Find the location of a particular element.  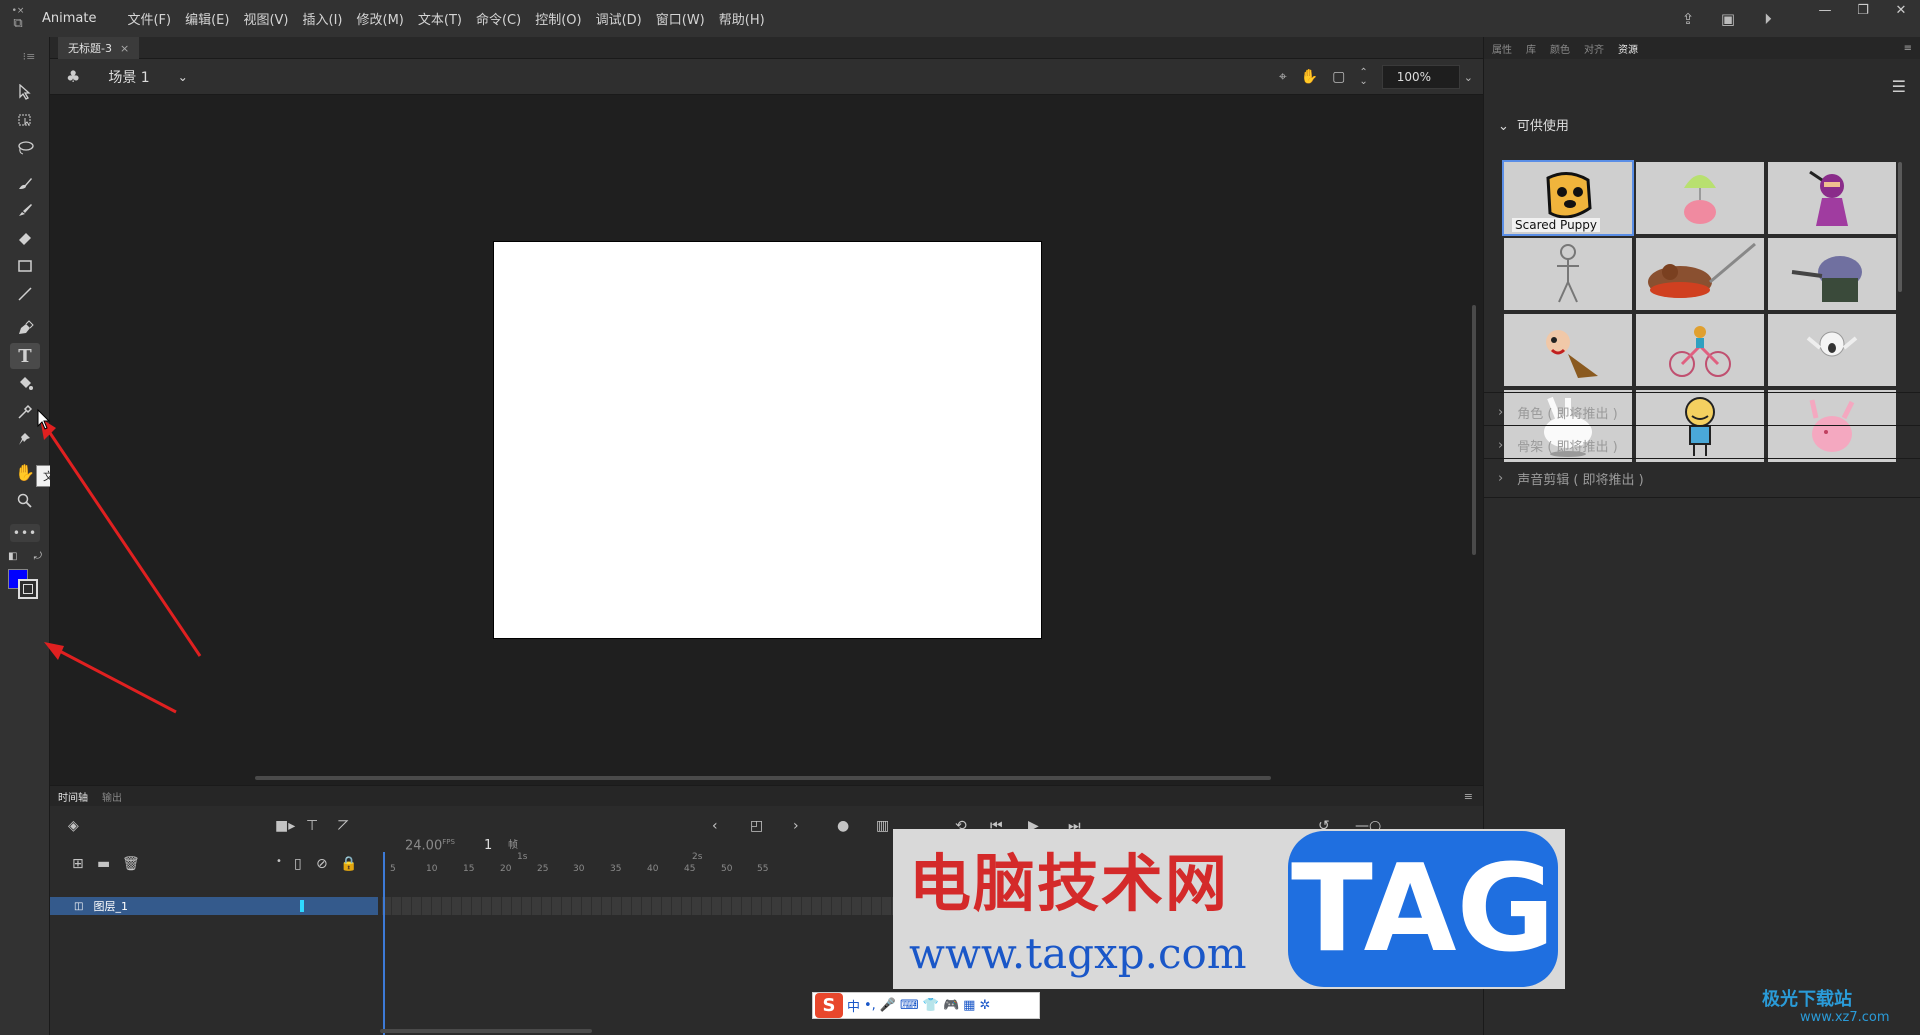

new-folder-icon: ▬ is located at coordinates (103, 864).